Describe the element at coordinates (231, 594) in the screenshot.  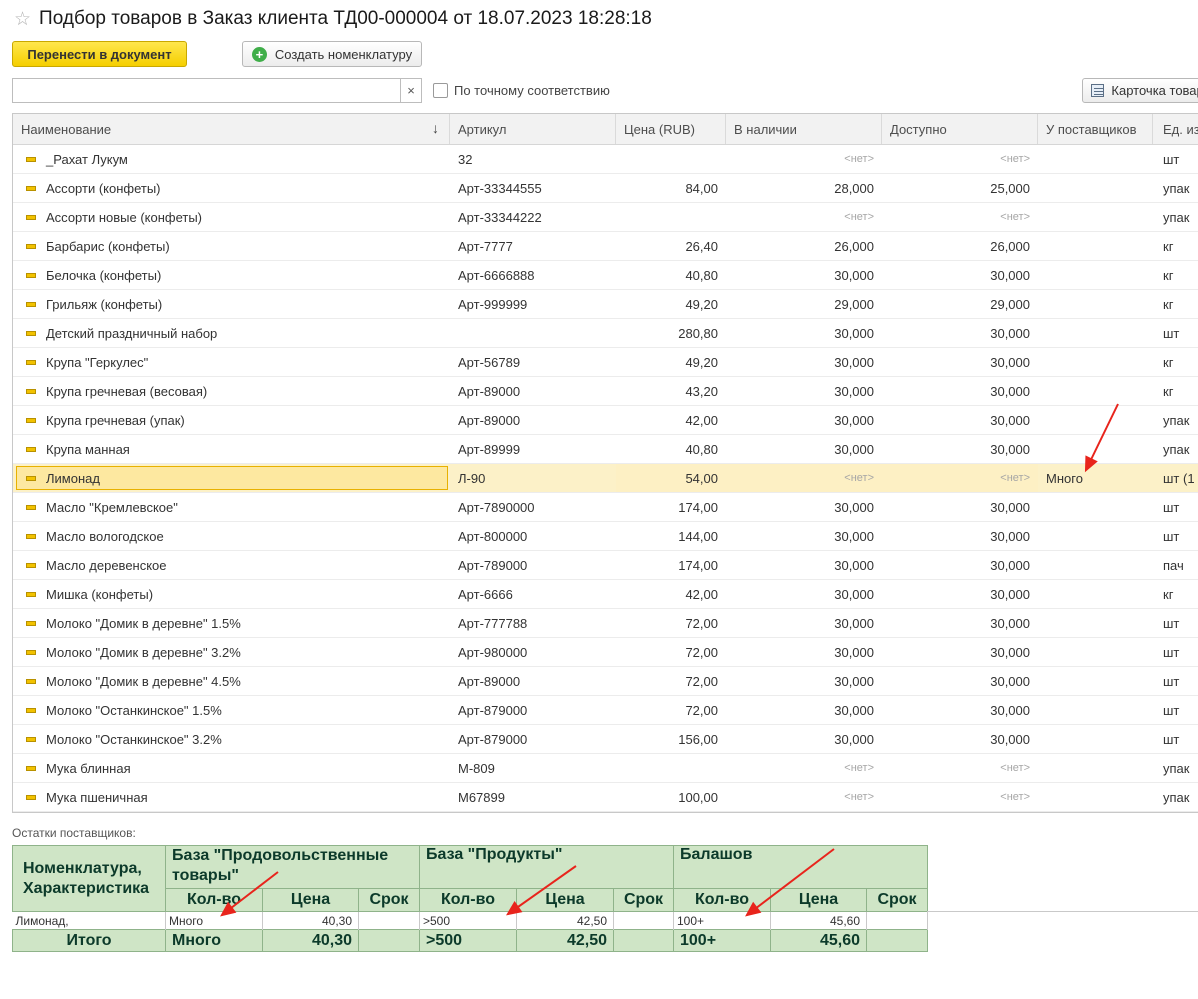
I see `cell-name: Мишка (конфеты)` at that location.